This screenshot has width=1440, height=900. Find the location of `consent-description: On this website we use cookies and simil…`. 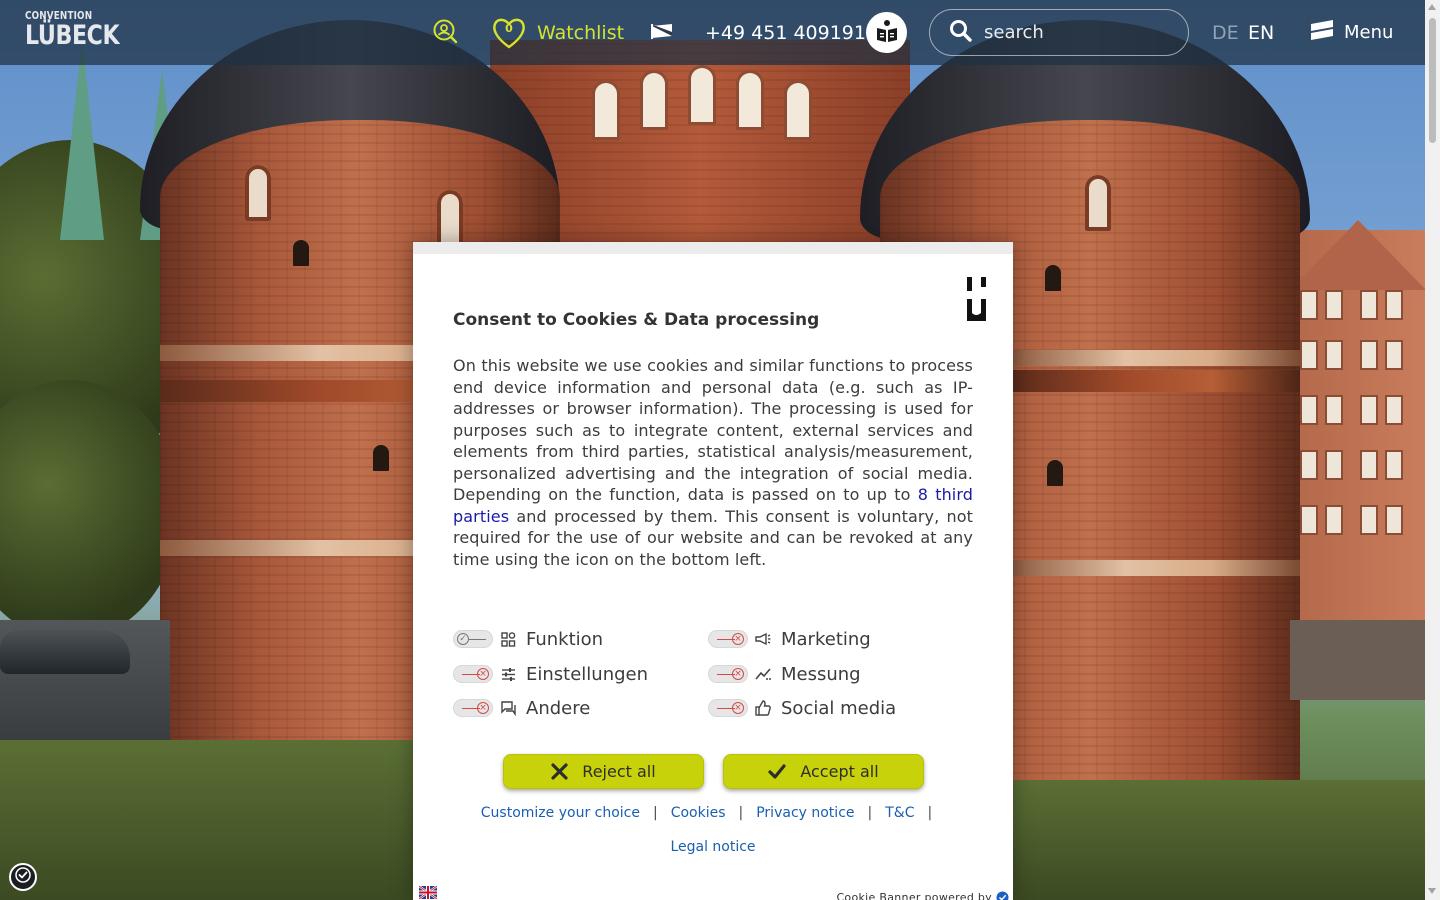

consent-description: On this website we use cookies and simil… is located at coordinates (713, 462).